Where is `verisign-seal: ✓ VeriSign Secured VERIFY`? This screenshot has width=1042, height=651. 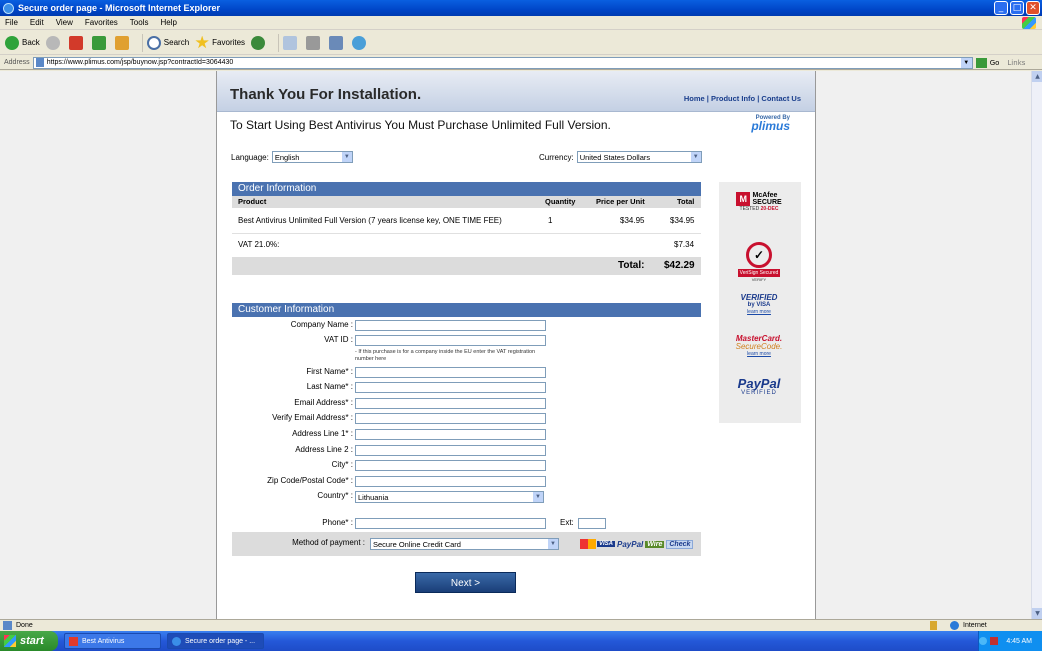 verisign-seal: ✓ VeriSign Secured VERIFY is located at coordinates (759, 262).